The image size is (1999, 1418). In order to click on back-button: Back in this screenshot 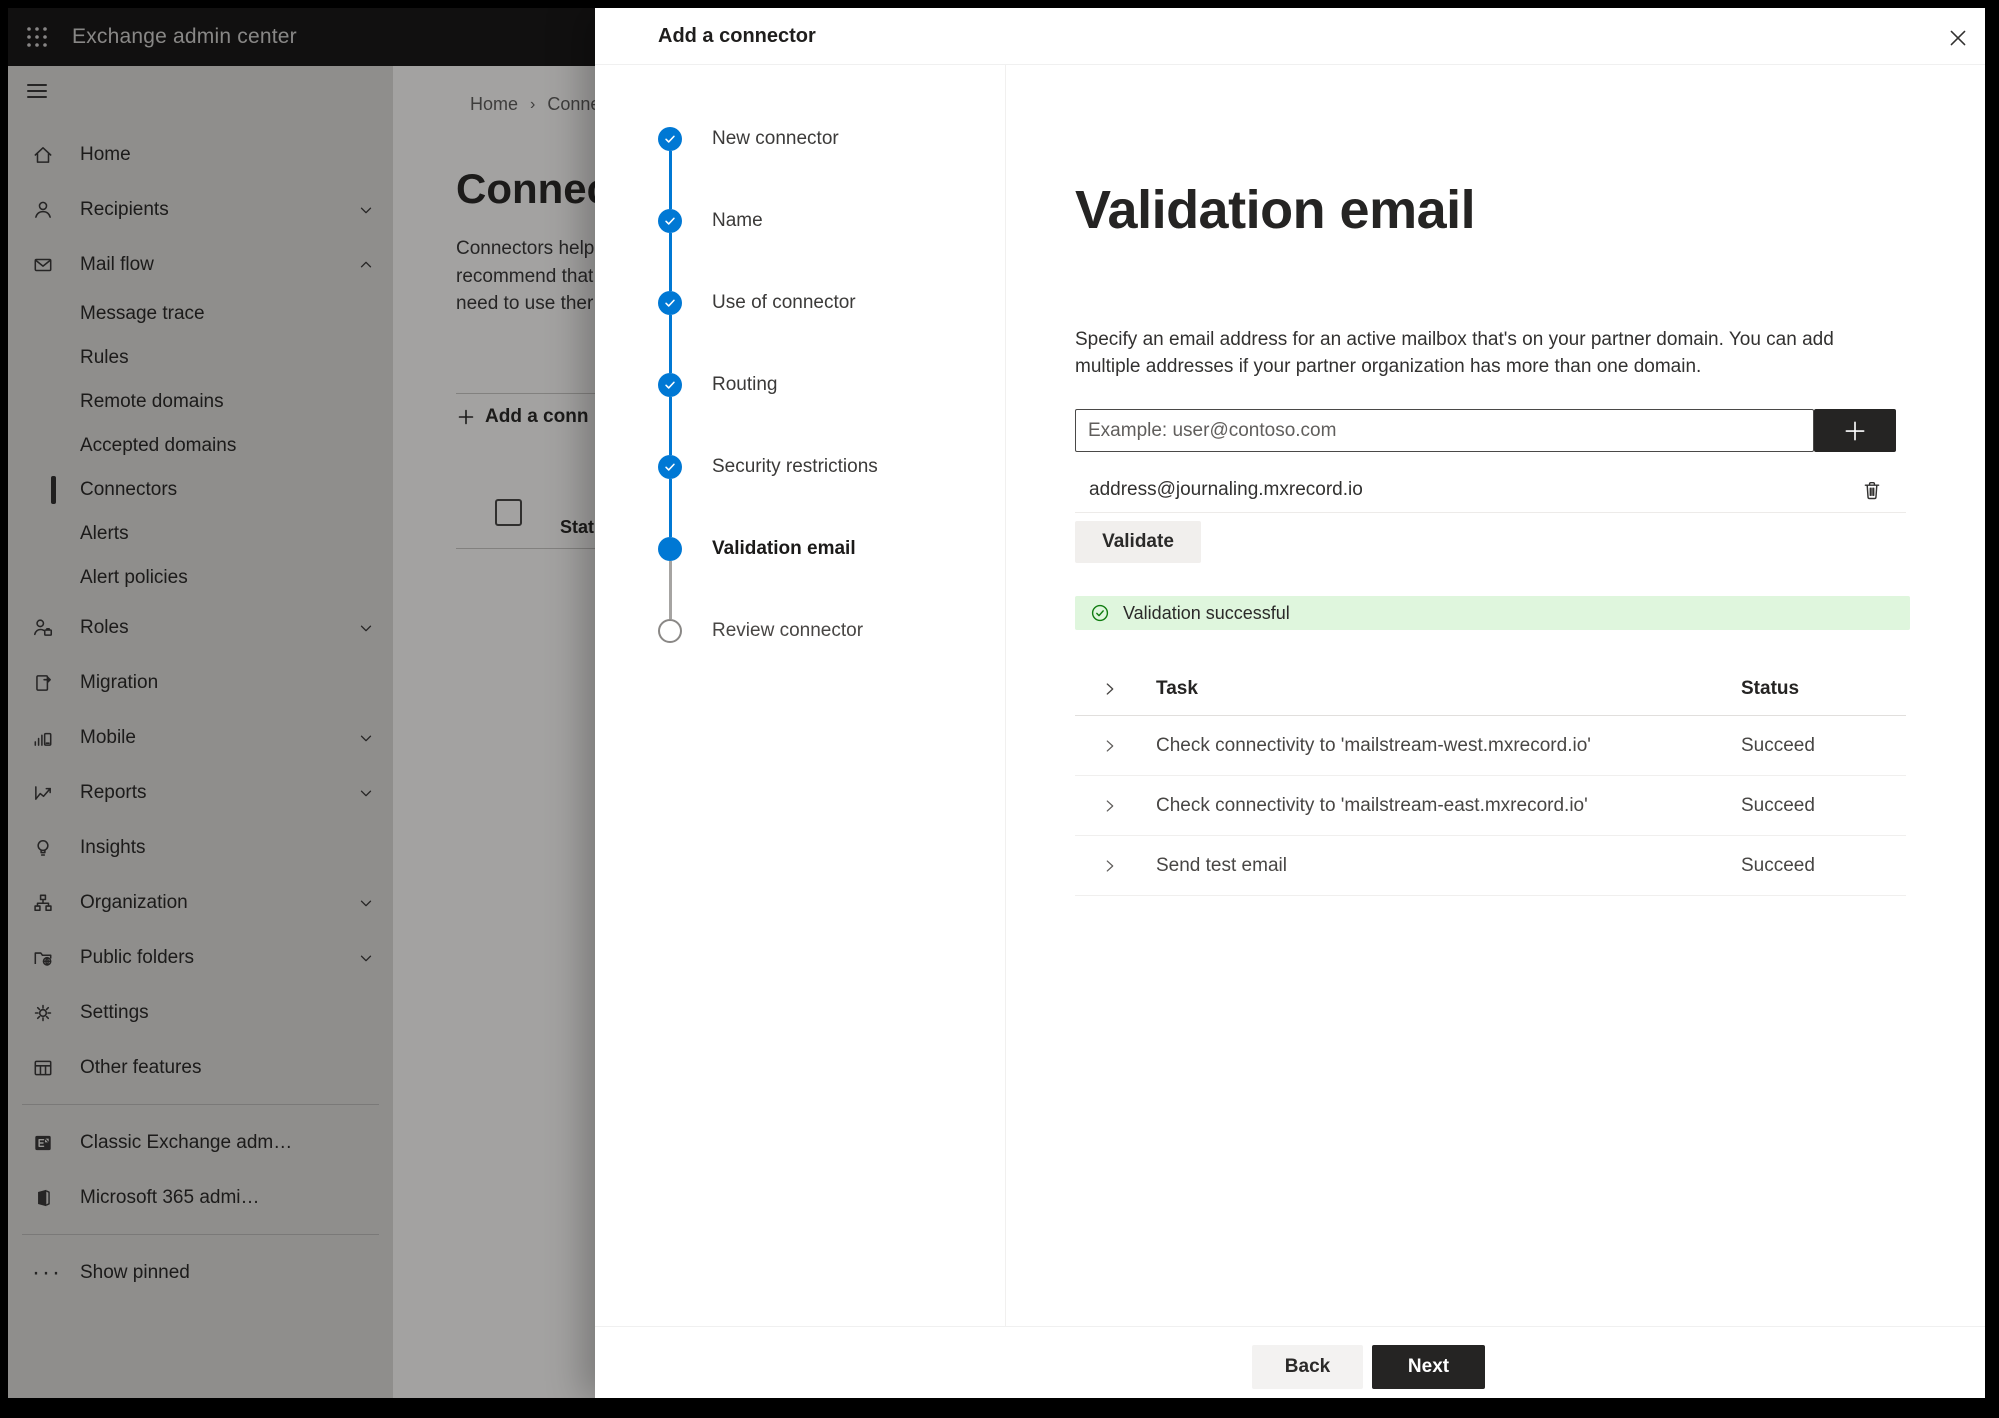, I will do `click(1307, 1367)`.